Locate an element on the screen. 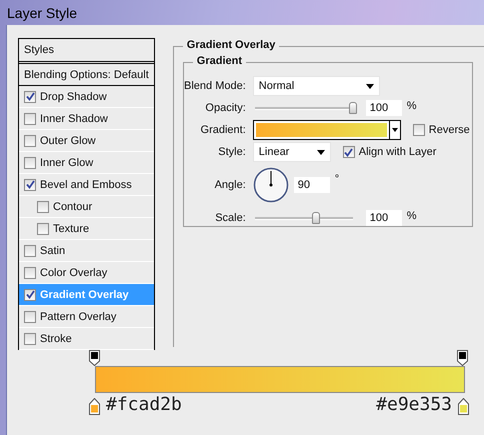  field-label: Scale: is located at coordinates (230, 218).